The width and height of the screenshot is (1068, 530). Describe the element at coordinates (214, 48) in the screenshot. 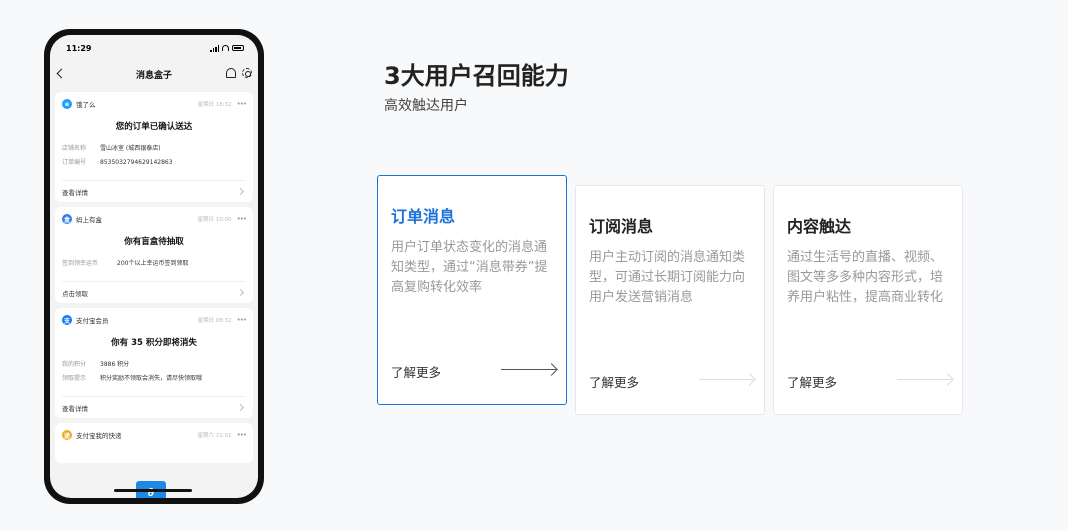

I see `signal-icon` at that location.